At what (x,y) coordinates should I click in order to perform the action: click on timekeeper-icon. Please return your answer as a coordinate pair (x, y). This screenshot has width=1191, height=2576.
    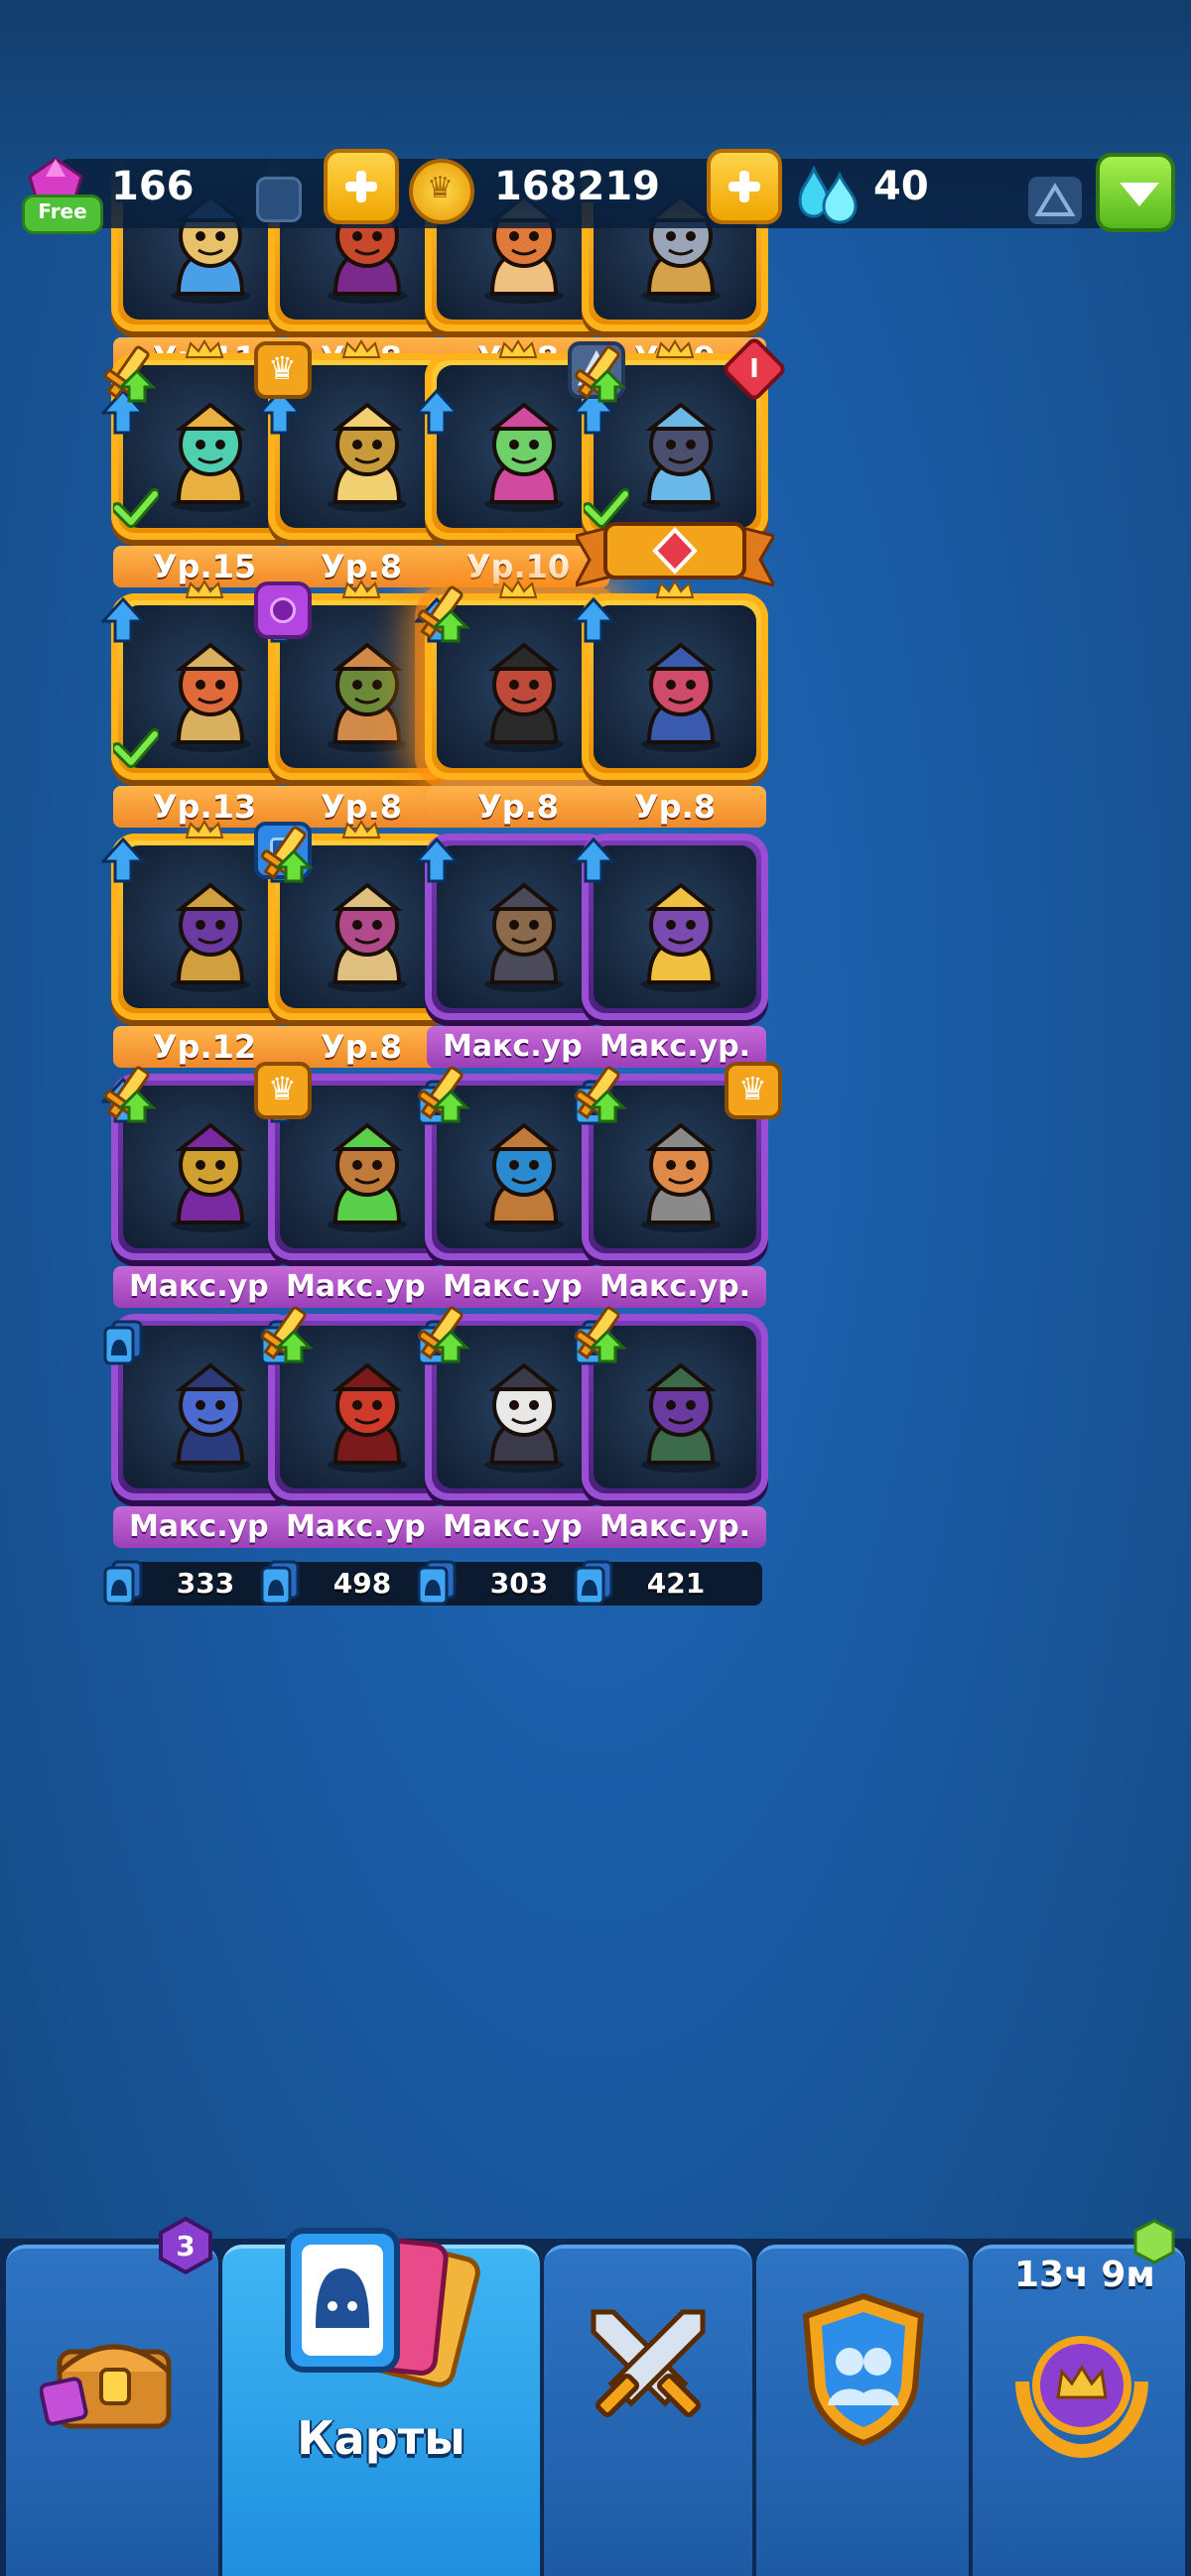
    Looking at the image, I should click on (367, 457).